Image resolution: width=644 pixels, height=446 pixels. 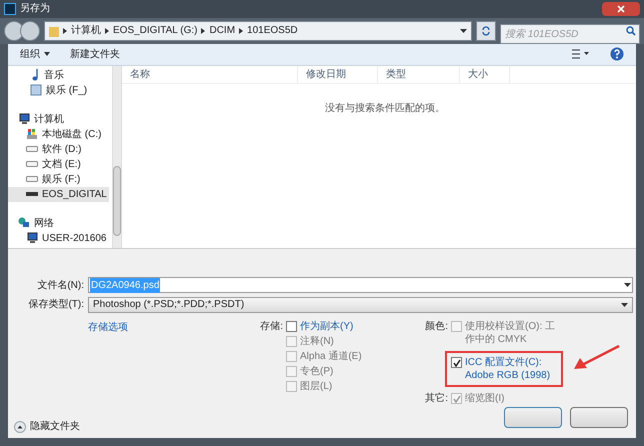 What do you see at coordinates (436, 327) in the screenshot?
I see `group-label: 颜色:` at bounding box center [436, 327].